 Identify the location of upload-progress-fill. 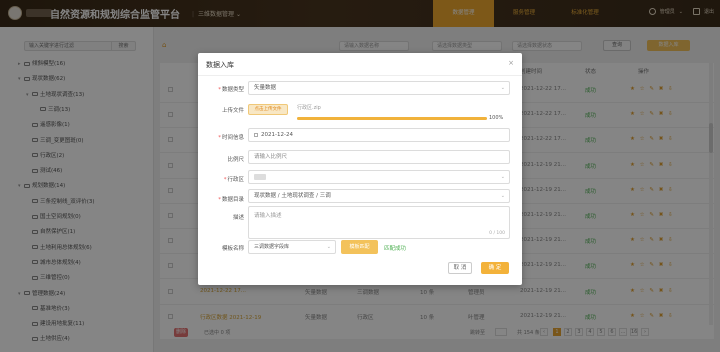
(392, 118).